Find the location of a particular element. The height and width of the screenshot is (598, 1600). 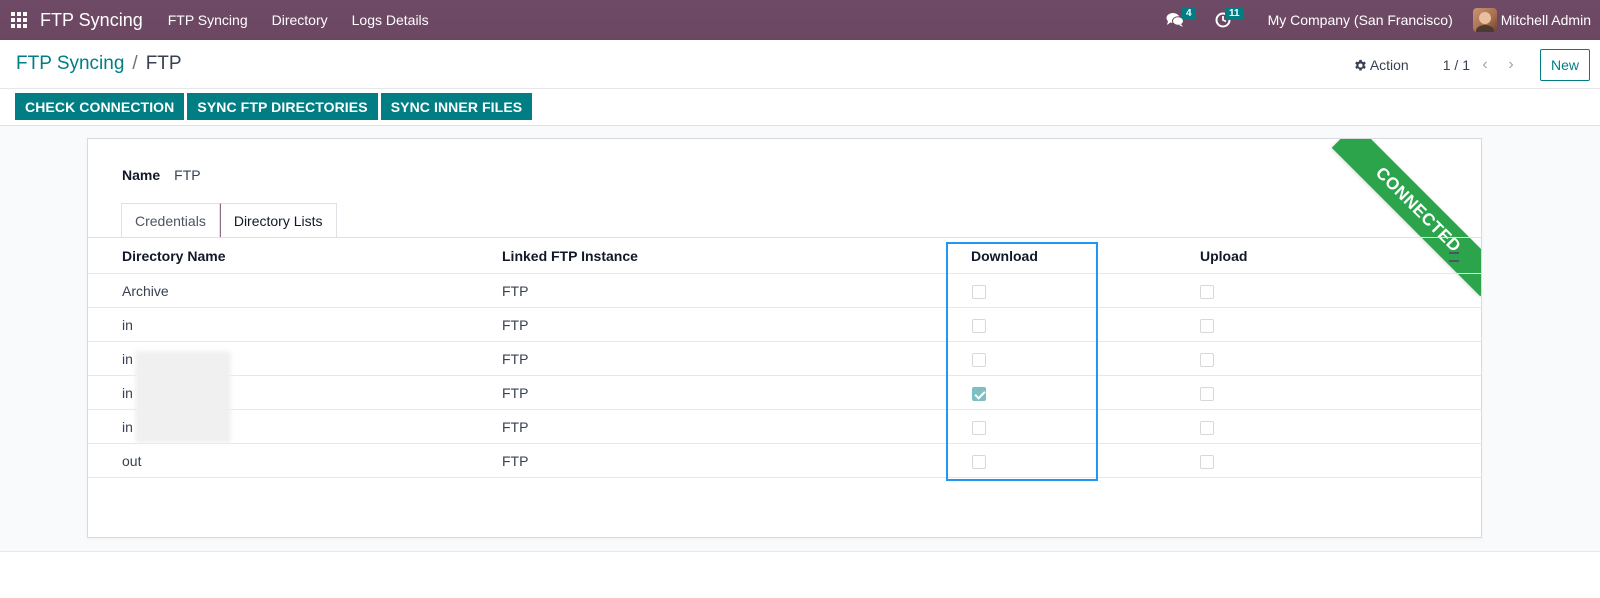

name-field: Name FTP is located at coordinates (161, 175).